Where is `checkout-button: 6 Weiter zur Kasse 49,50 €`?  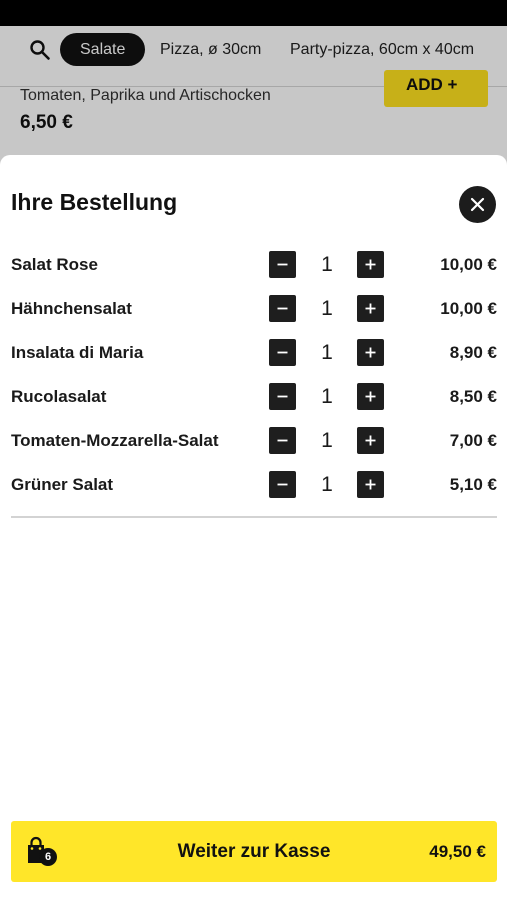 checkout-button: 6 Weiter zur Kasse 49,50 € is located at coordinates (254, 851).